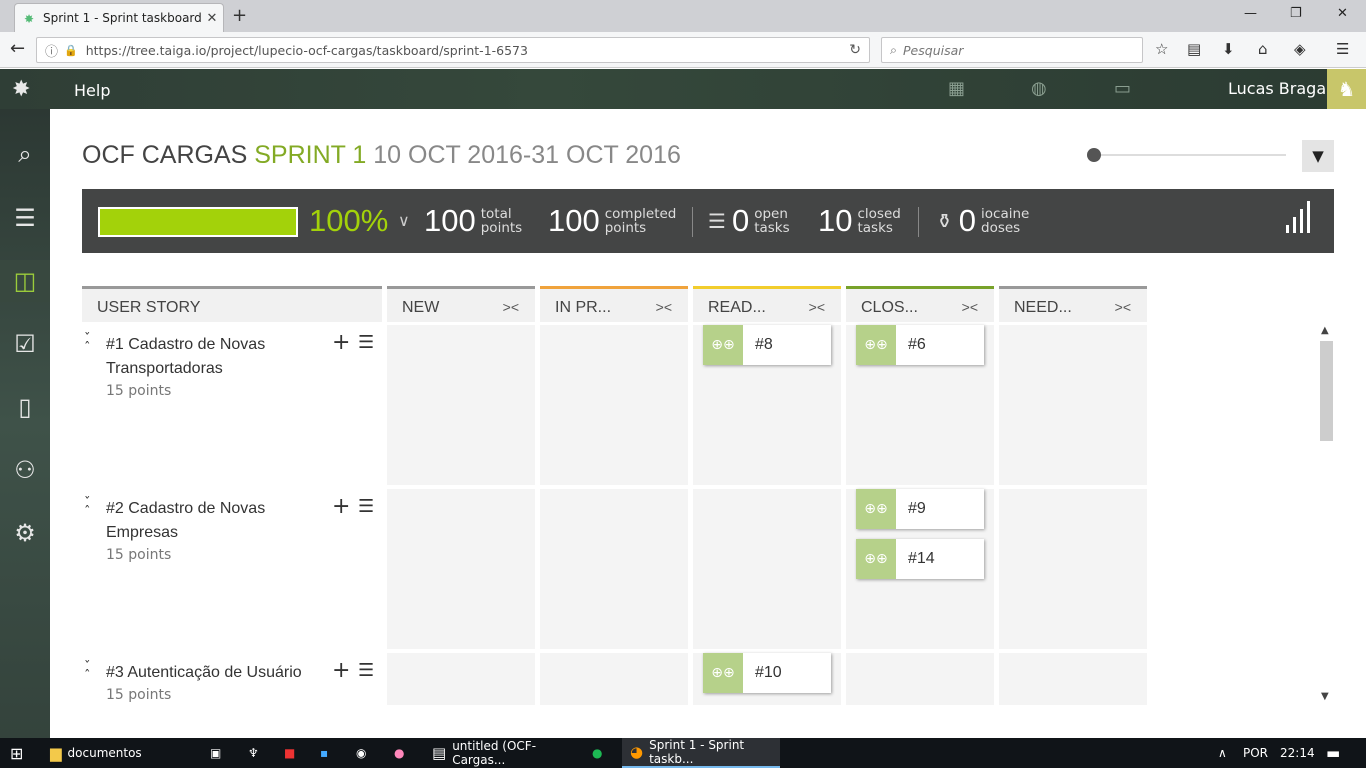 The image size is (1366, 768). Describe the element at coordinates (1094, 155) in the screenshot. I see `zoom-slider-handle` at that location.